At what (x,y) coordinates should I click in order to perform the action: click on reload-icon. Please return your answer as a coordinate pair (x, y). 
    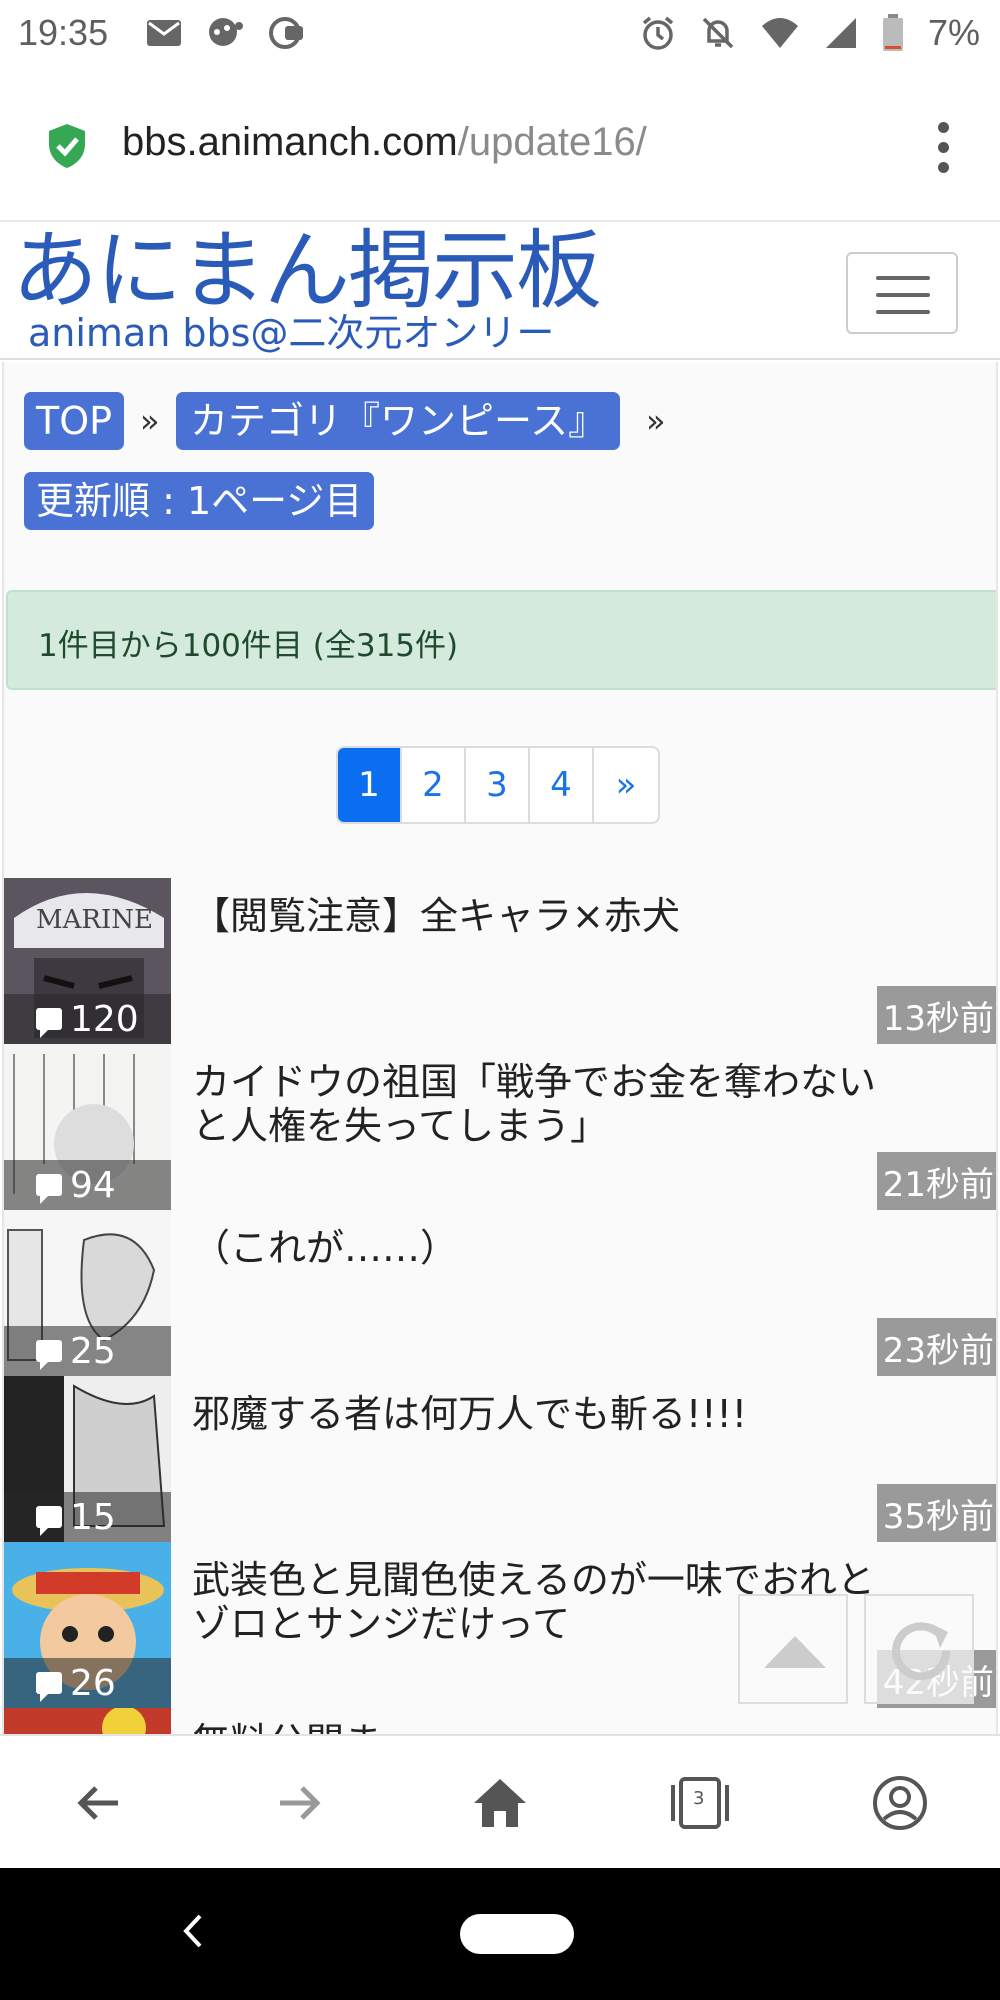
    Looking at the image, I should click on (921, 1651).